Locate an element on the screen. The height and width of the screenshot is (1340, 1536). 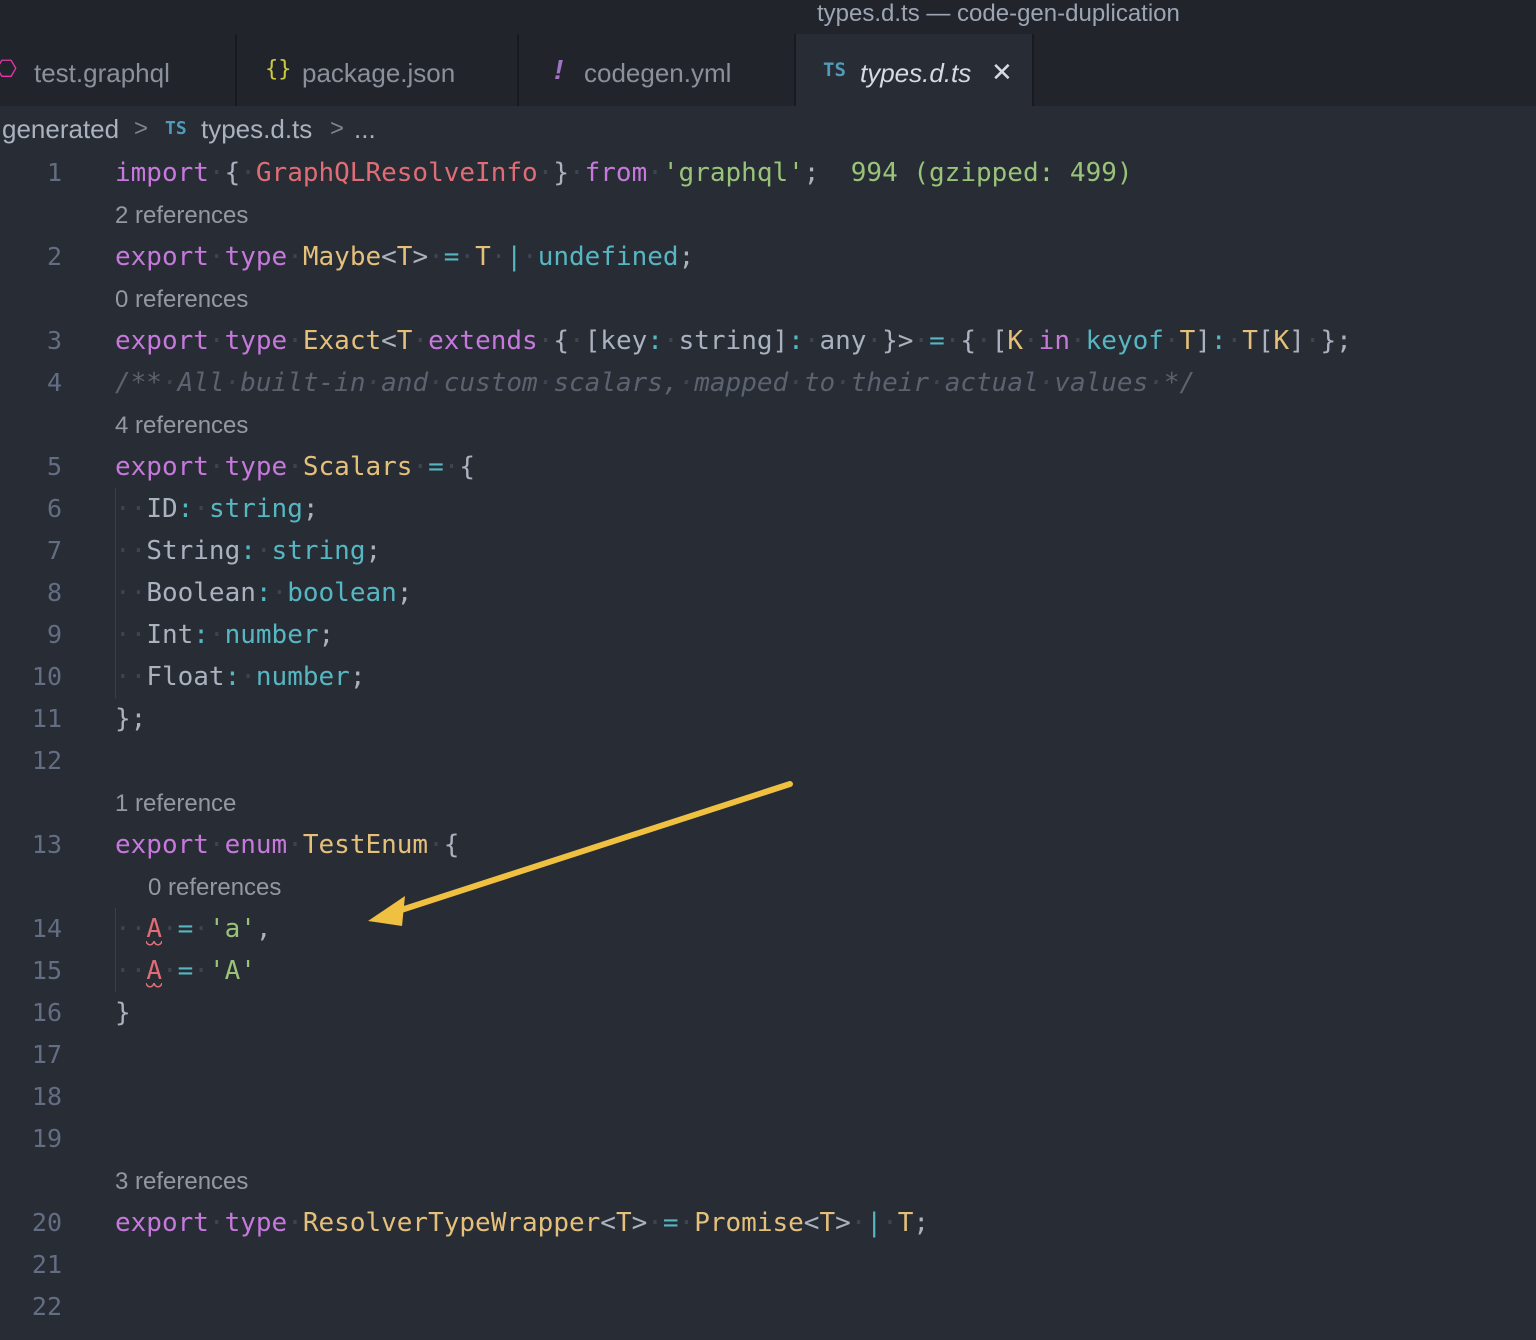
annotation-arrow-icon is located at coordinates (580, 853).